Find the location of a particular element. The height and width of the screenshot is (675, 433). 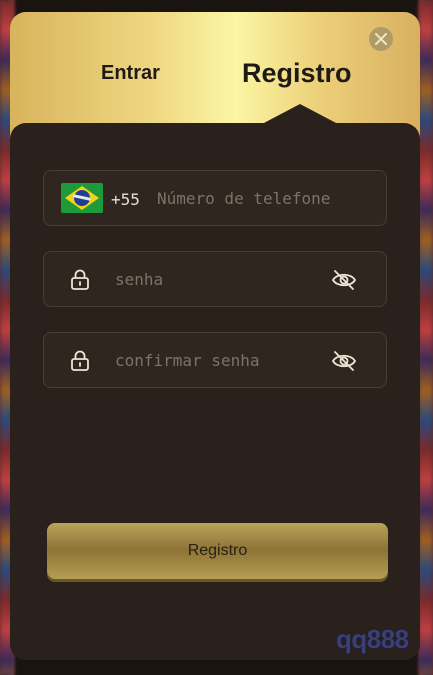

active-tab-indicator is located at coordinates (300, 114).